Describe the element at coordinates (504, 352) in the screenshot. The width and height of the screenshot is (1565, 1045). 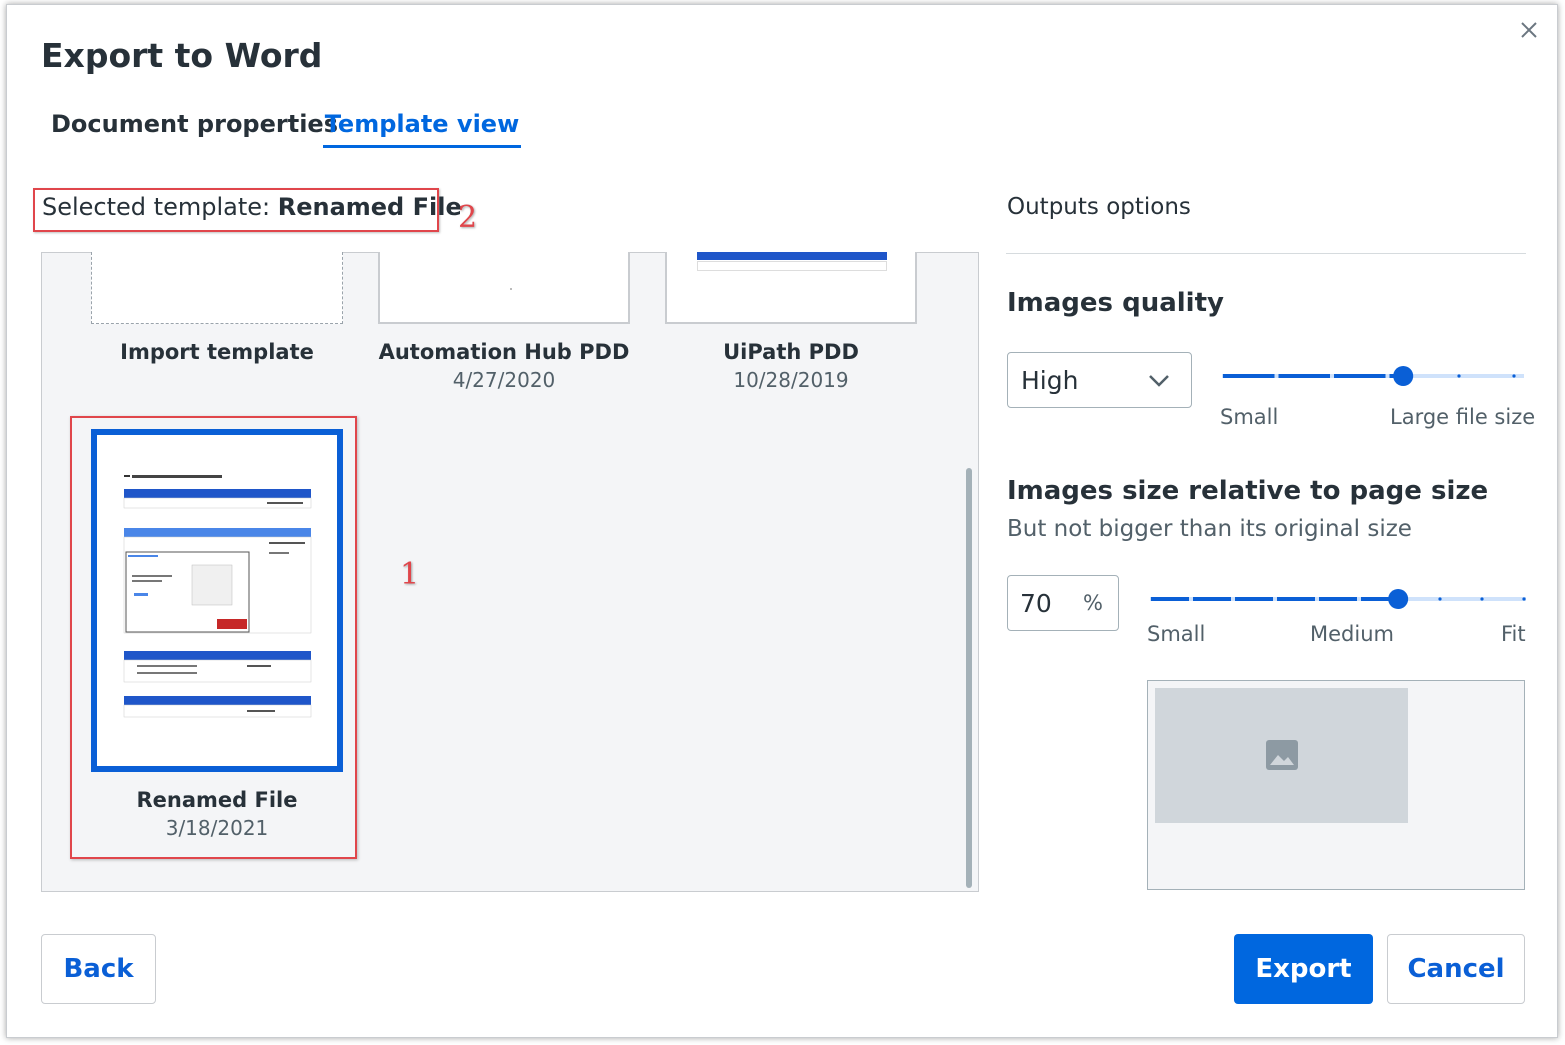
I see `template-name-automation-hub: Automation Hub PDD` at that location.